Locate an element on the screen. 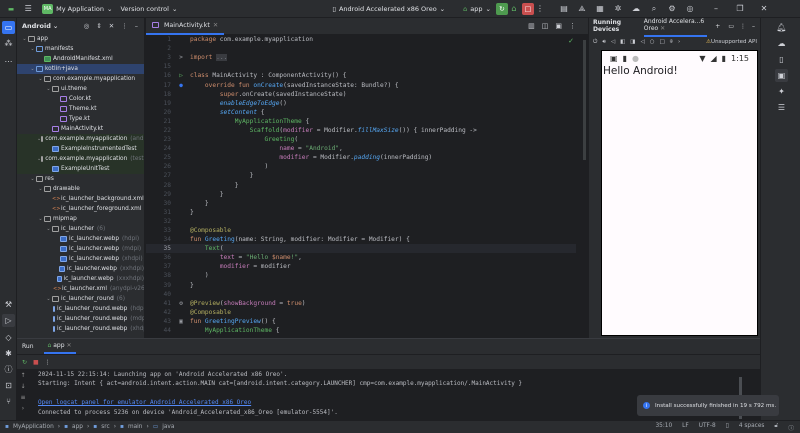 This screenshot has height=433, width=800. resource-manager-icon: ⁂ is located at coordinates (8, 43).